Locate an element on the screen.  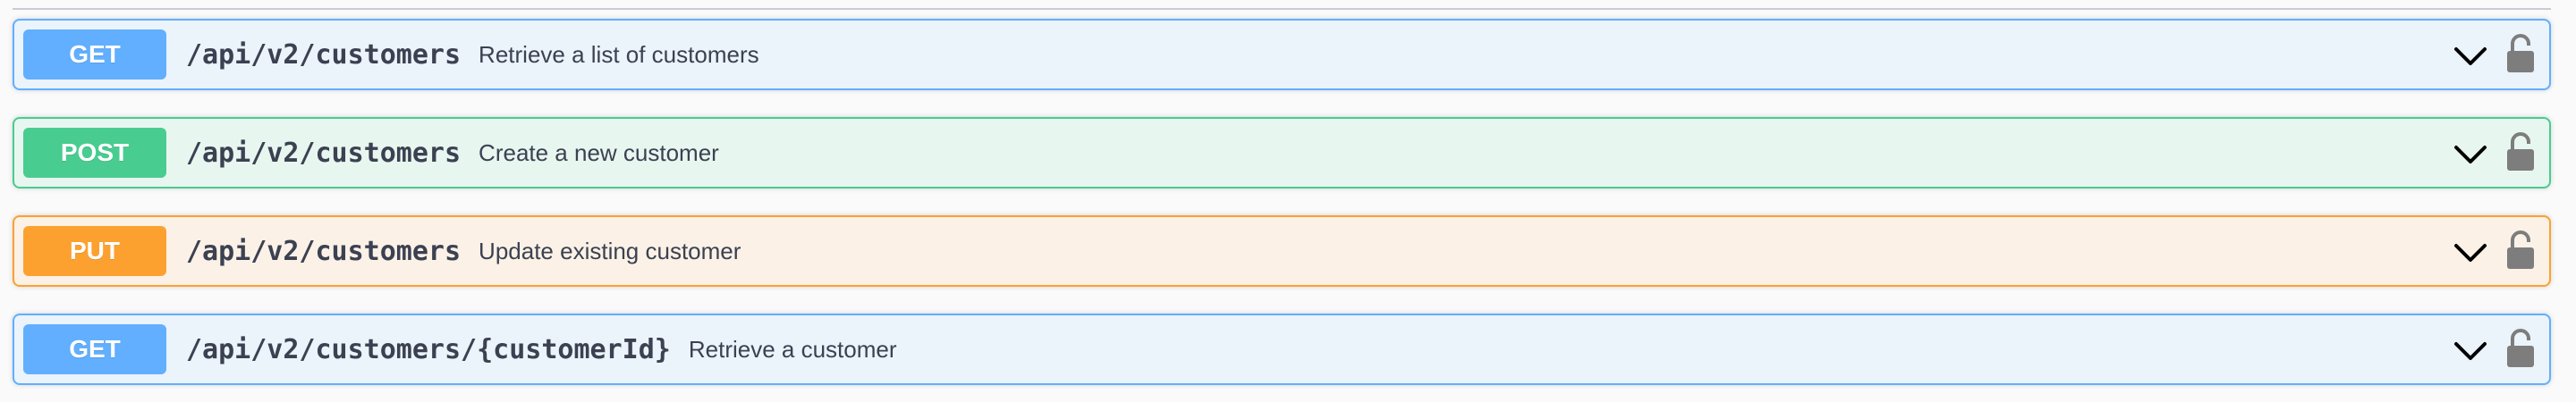
endpoint-summary: Create a new customer is located at coordinates (599, 152).